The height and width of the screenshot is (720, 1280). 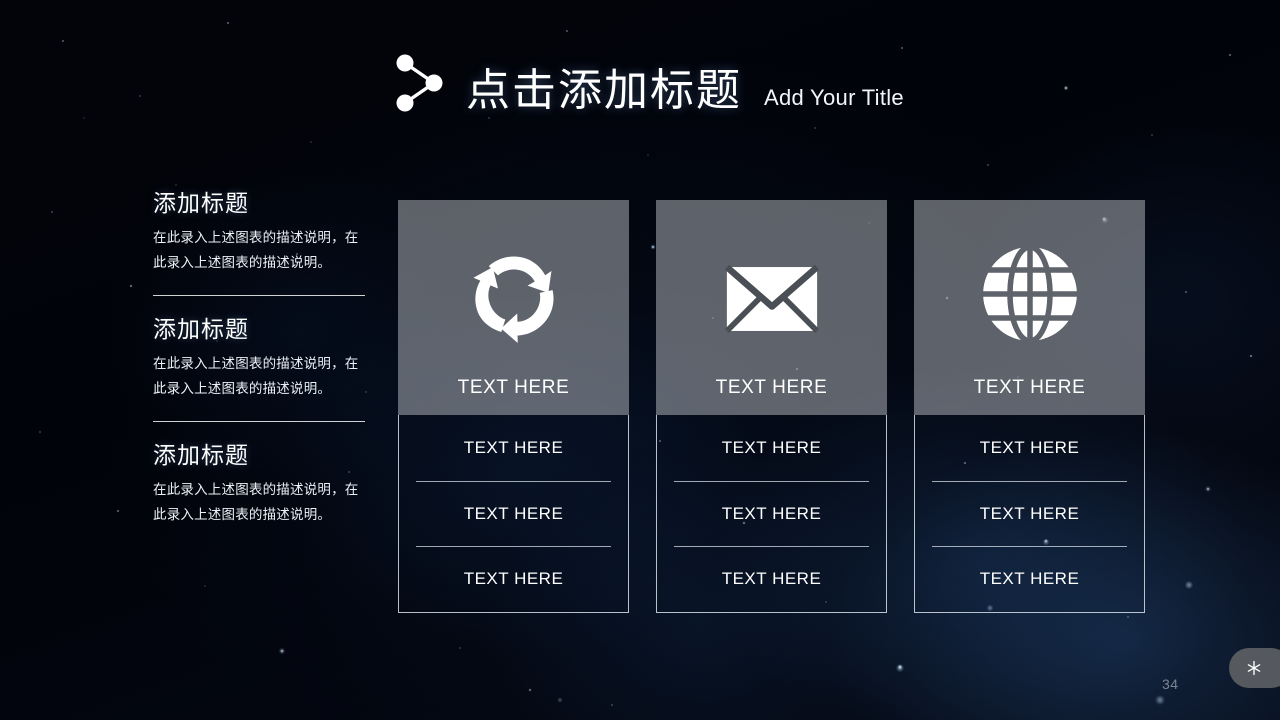 I want to click on page-subtitle: Add Your Title, so click(x=834, y=97).